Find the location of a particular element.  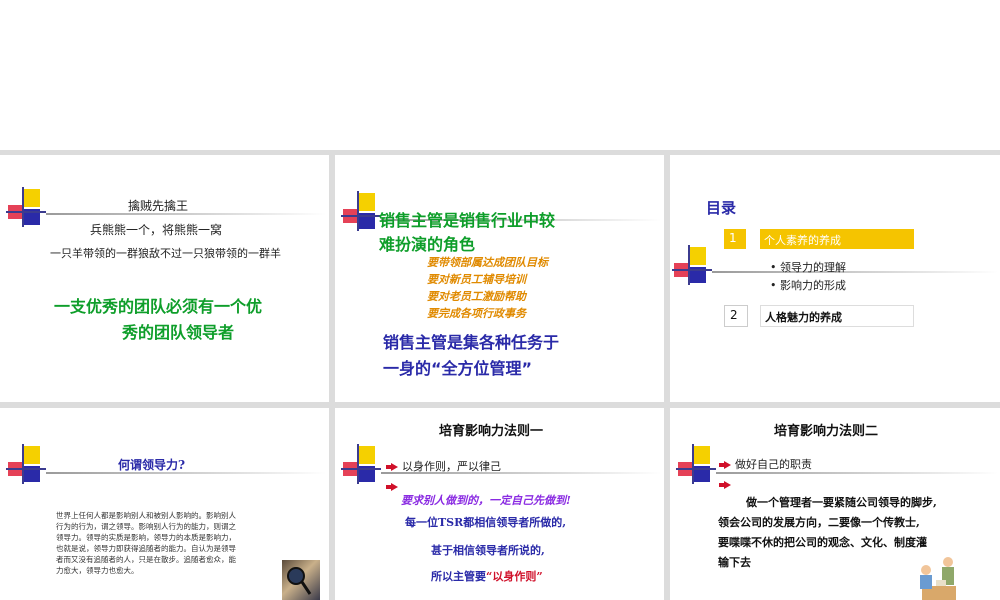

empty-bullet is located at coordinates (727, 484).